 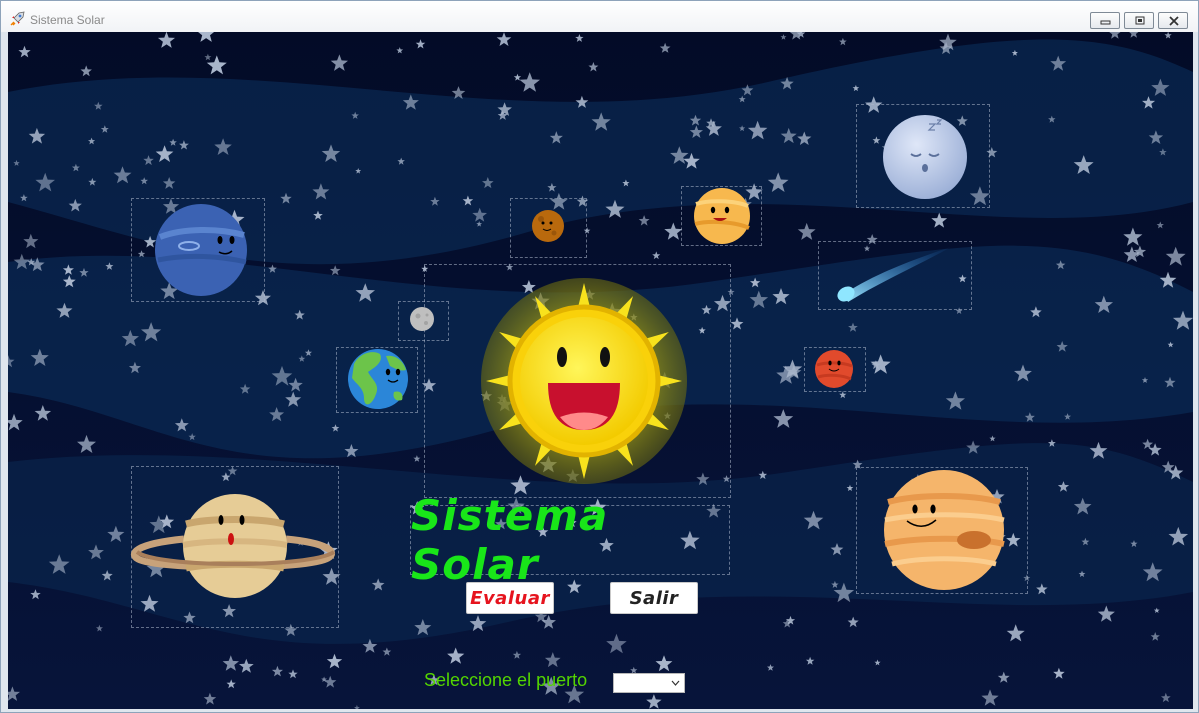 I want to click on maximize-button, so click(x=1139, y=20).